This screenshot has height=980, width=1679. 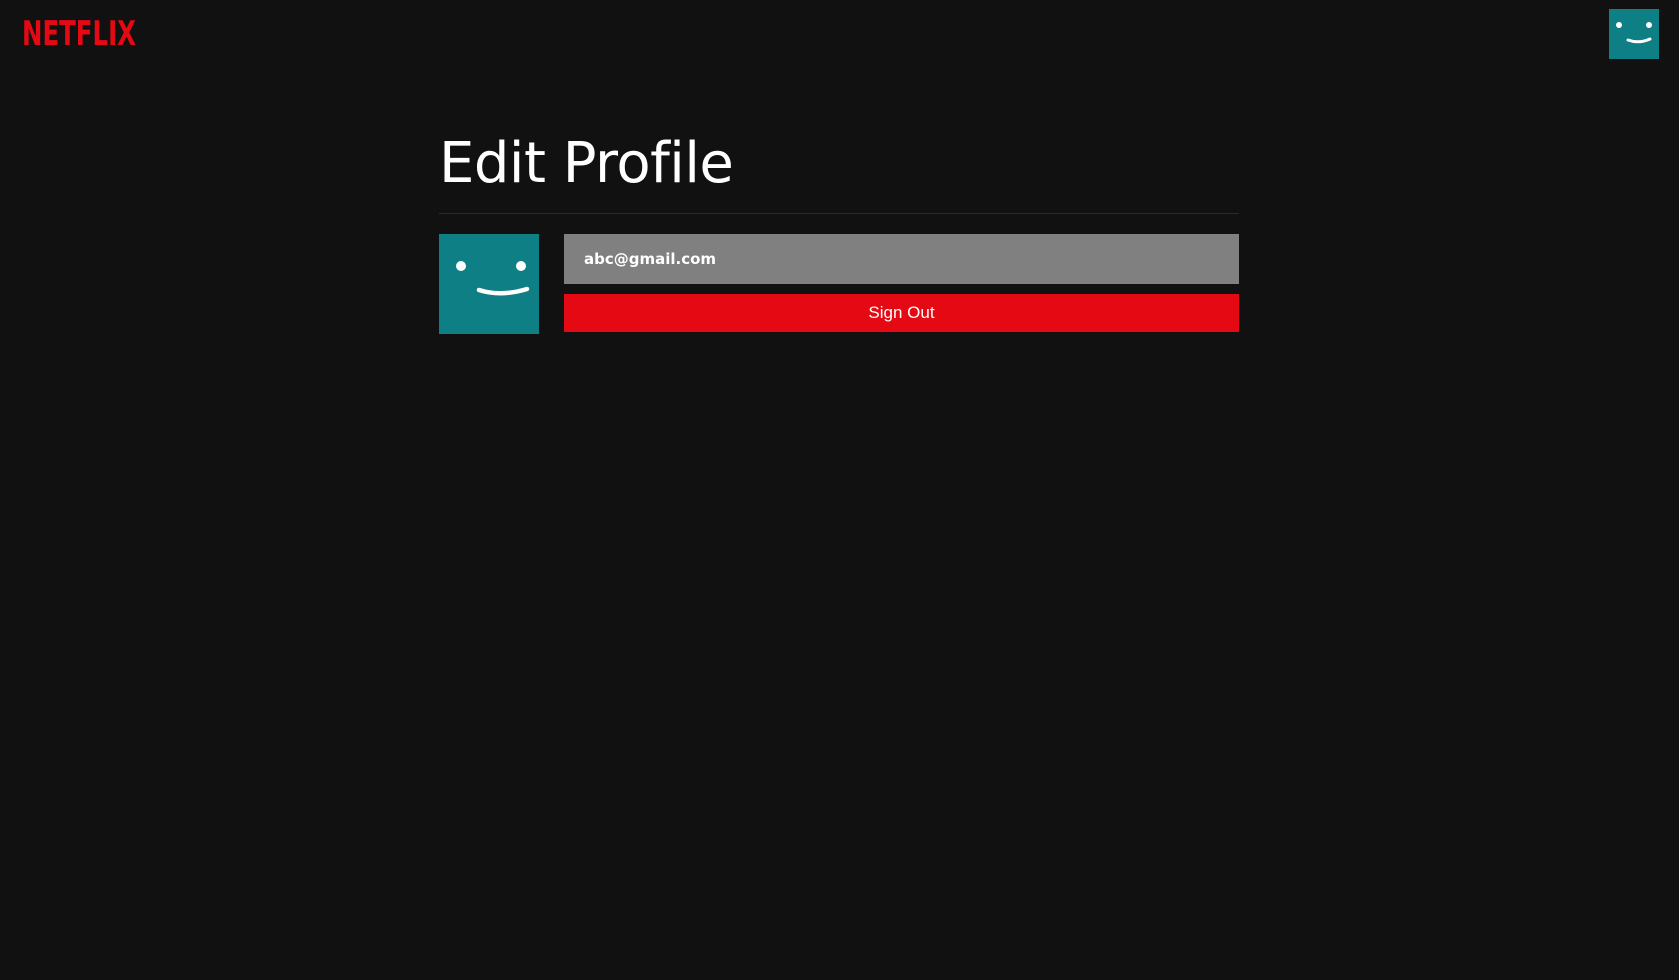 What do you see at coordinates (901, 259) in the screenshot?
I see `email-display: abc@gmail.com` at bounding box center [901, 259].